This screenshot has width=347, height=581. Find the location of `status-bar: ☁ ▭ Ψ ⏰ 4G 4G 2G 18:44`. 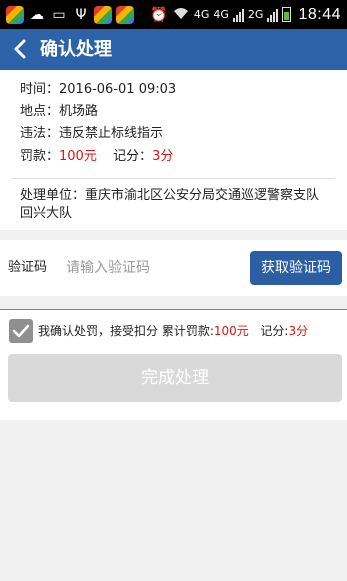

status-bar: ☁ ▭ Ψ ⏰ 4G 4G 2G 18:44 is located at coordinates (173, 14).